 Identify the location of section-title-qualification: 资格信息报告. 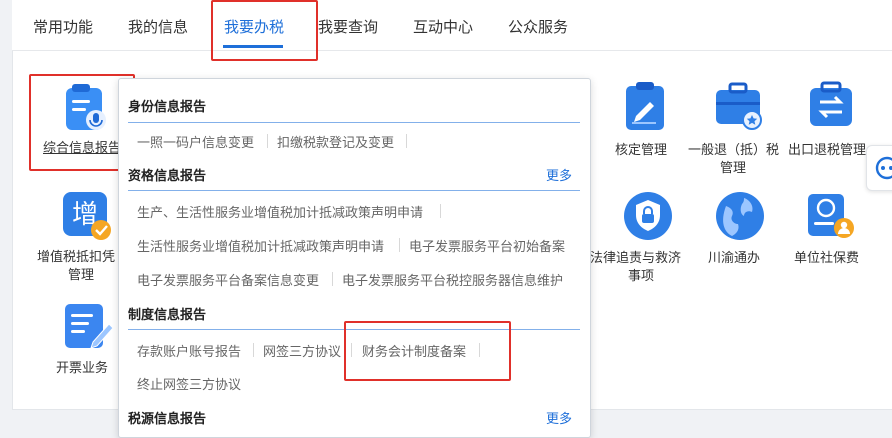
(167, 176).